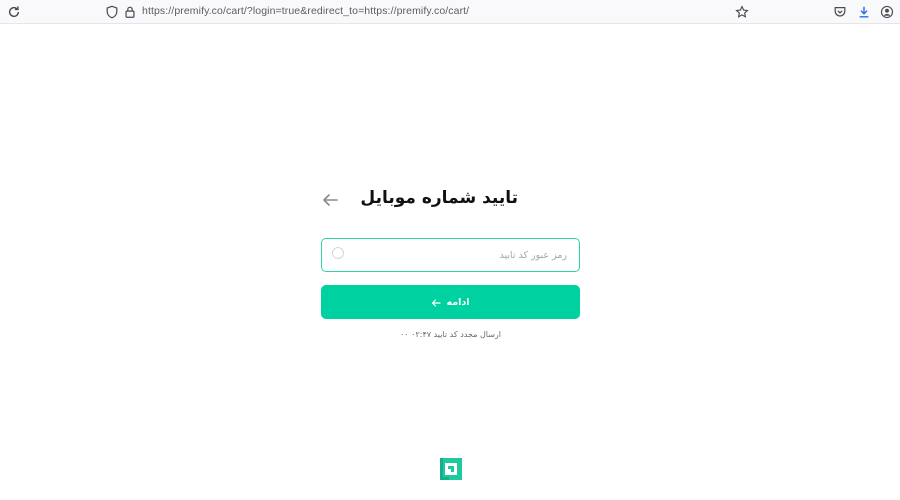  I want to click on lock-icon, so click(130, 12).